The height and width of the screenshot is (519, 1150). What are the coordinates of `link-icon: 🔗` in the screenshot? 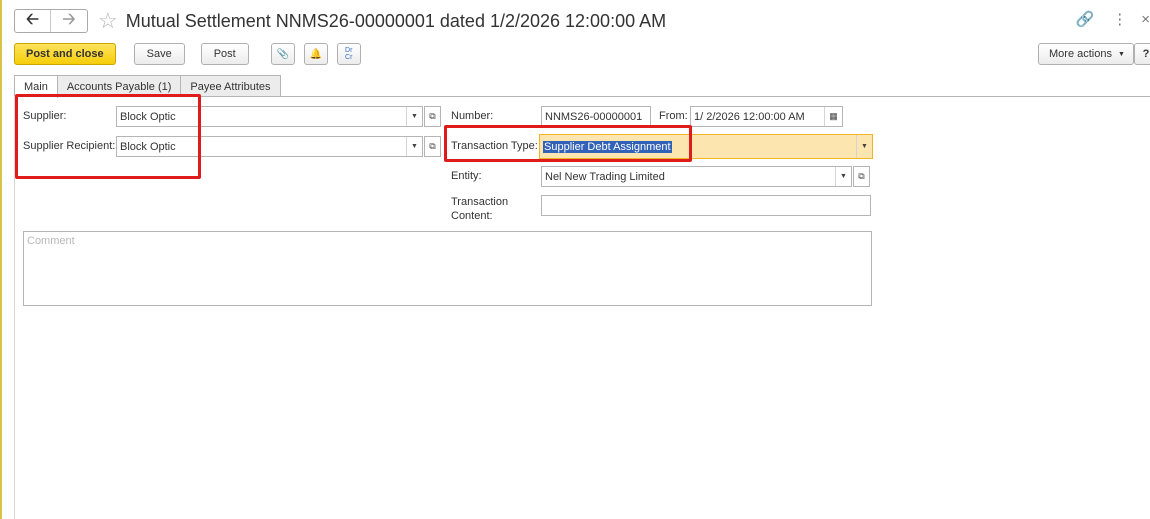 It's located at (1085, 19).